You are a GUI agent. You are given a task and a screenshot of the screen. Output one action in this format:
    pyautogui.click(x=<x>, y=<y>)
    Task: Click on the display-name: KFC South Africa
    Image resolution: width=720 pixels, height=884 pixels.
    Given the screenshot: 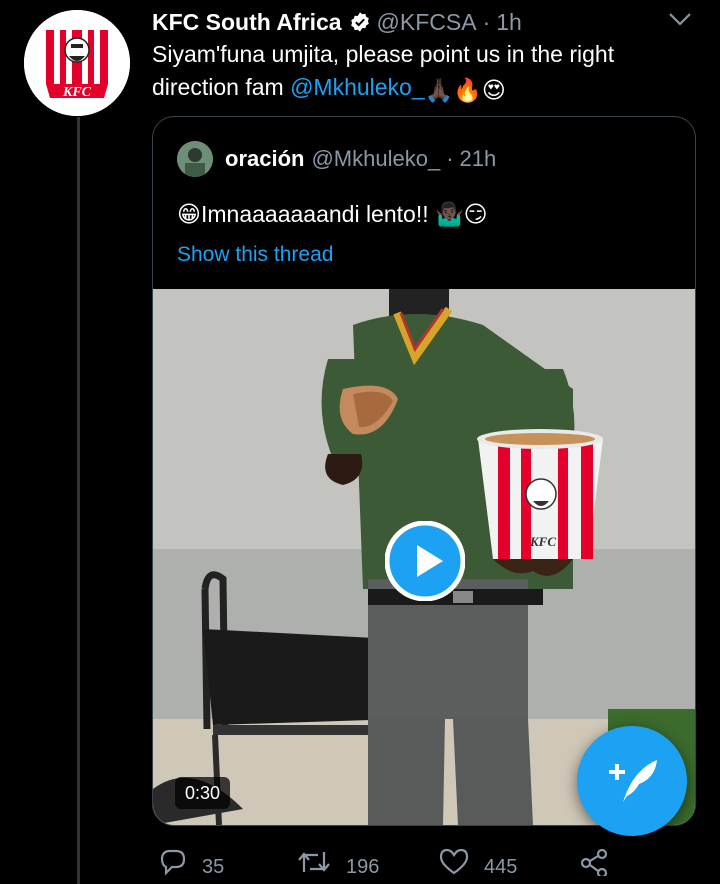 What is the action you would take?
    pyautogui.click(x=247, y=22)
    